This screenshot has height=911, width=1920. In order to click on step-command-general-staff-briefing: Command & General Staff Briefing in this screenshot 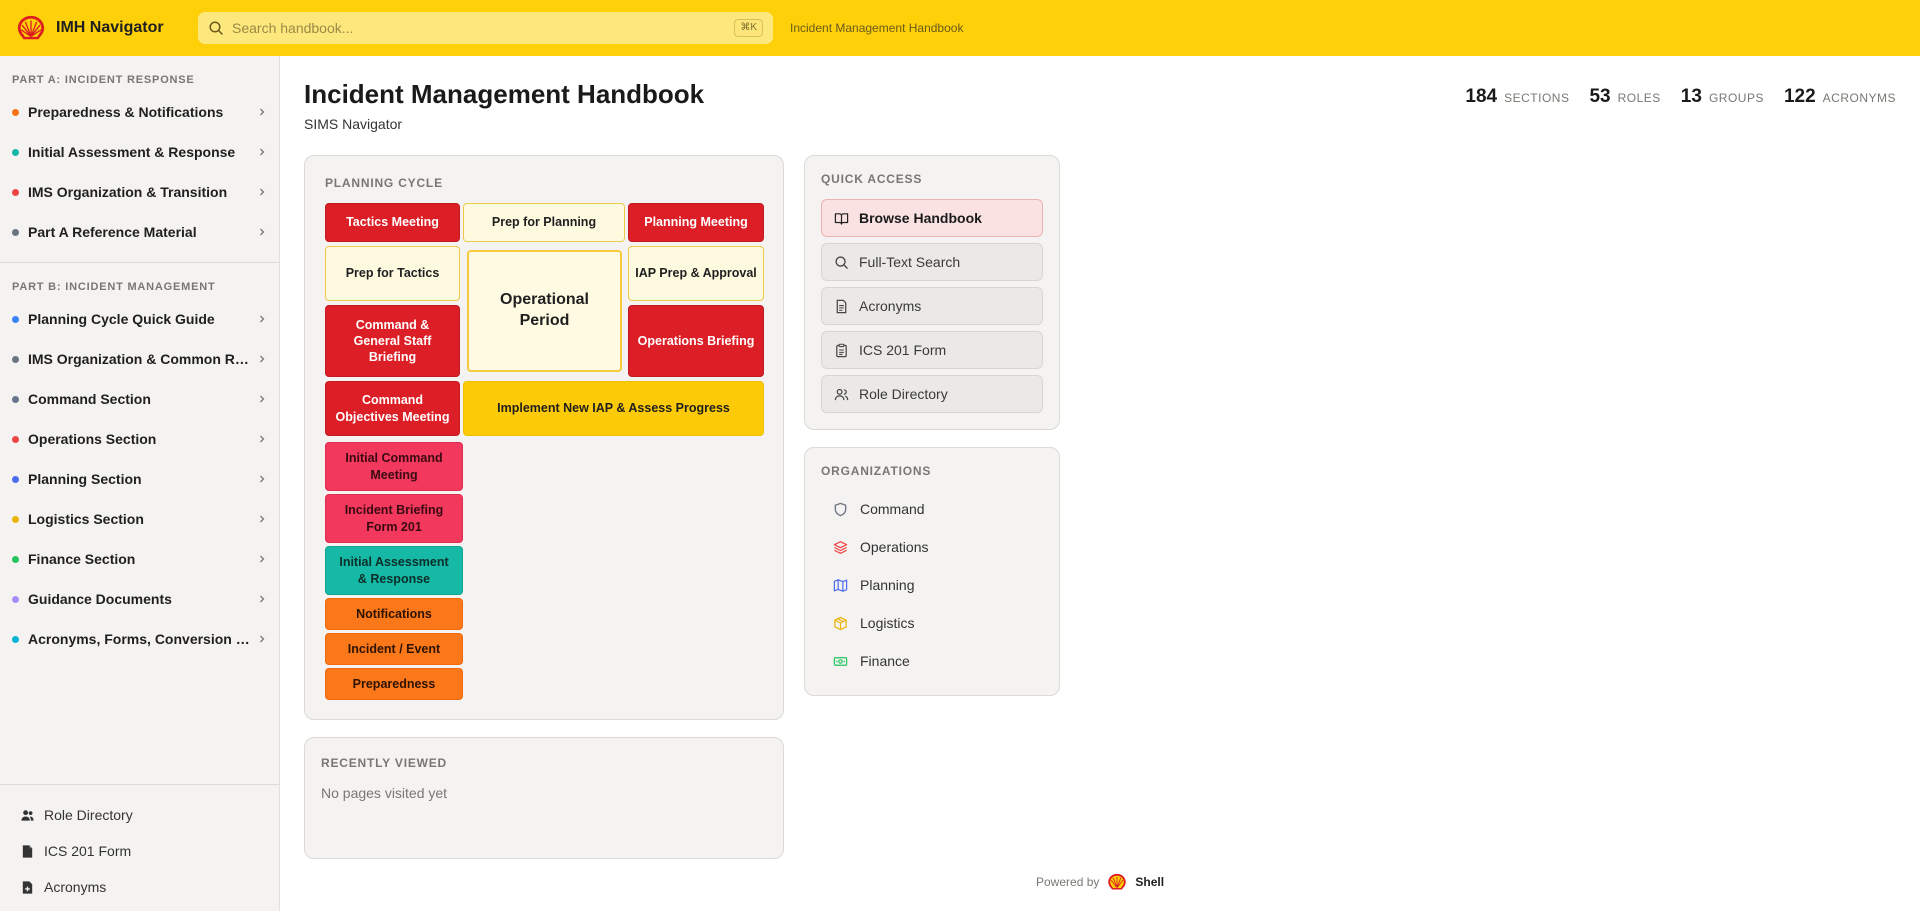, I will do `click(392, 341)`.